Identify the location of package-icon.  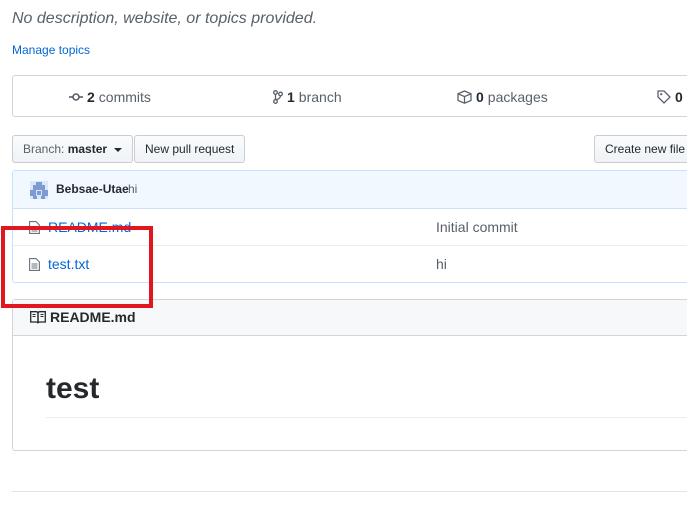
(464, 97).